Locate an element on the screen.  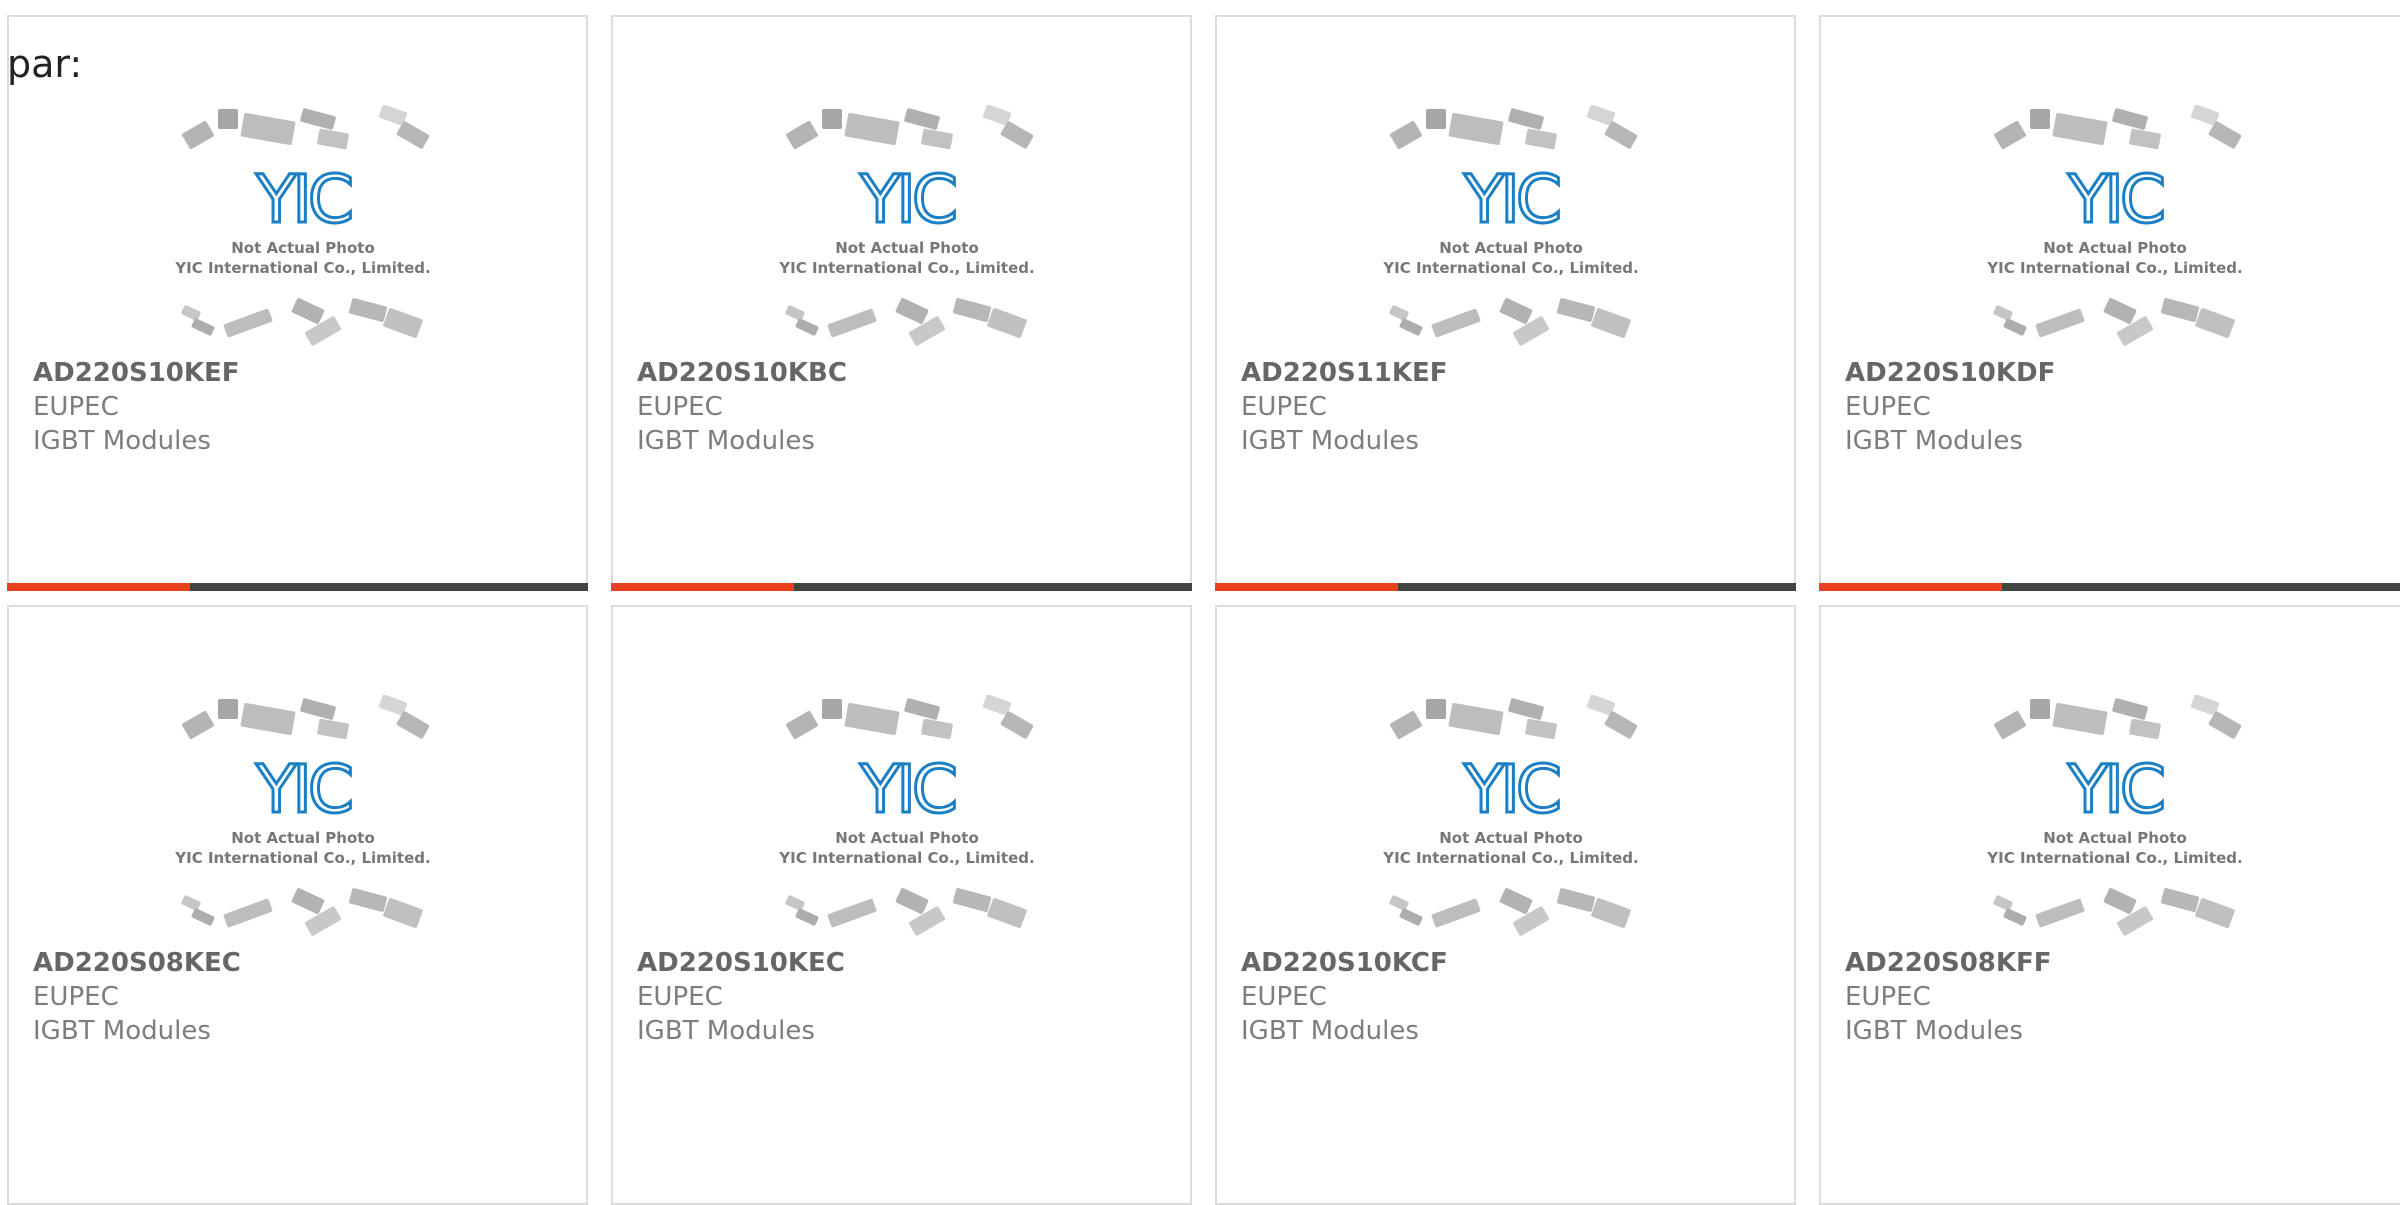
part-number: AD220S10KEC is located at coordinates (741, 963).